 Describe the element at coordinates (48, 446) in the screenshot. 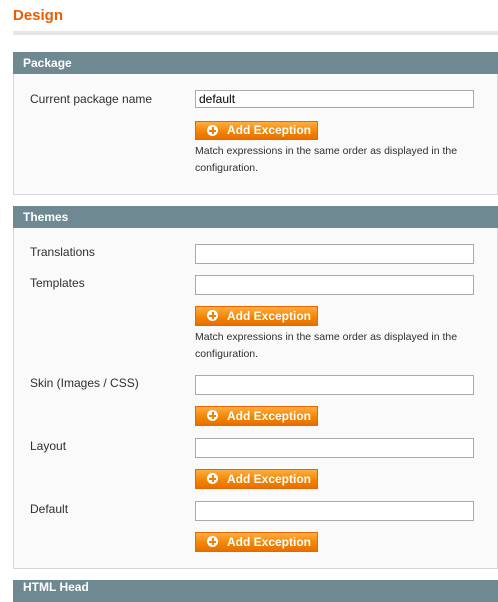

I see `layout-label: Layout` at that location.